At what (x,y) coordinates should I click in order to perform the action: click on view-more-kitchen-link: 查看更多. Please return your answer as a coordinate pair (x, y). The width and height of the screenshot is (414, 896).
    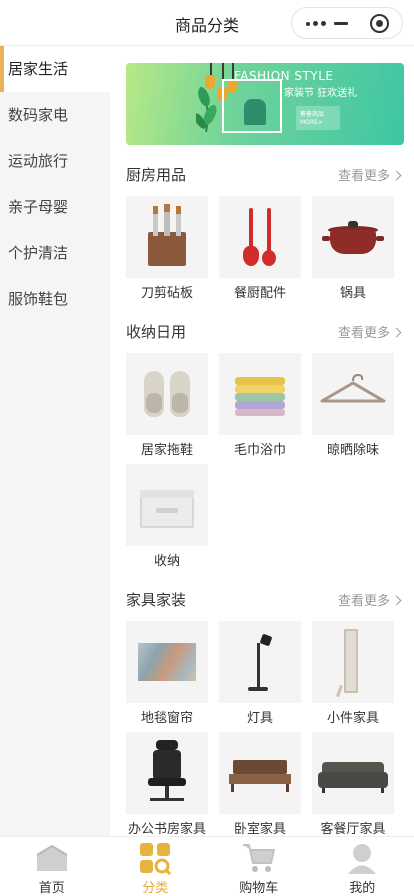
    Looking at the image, I should click on (369, 174).